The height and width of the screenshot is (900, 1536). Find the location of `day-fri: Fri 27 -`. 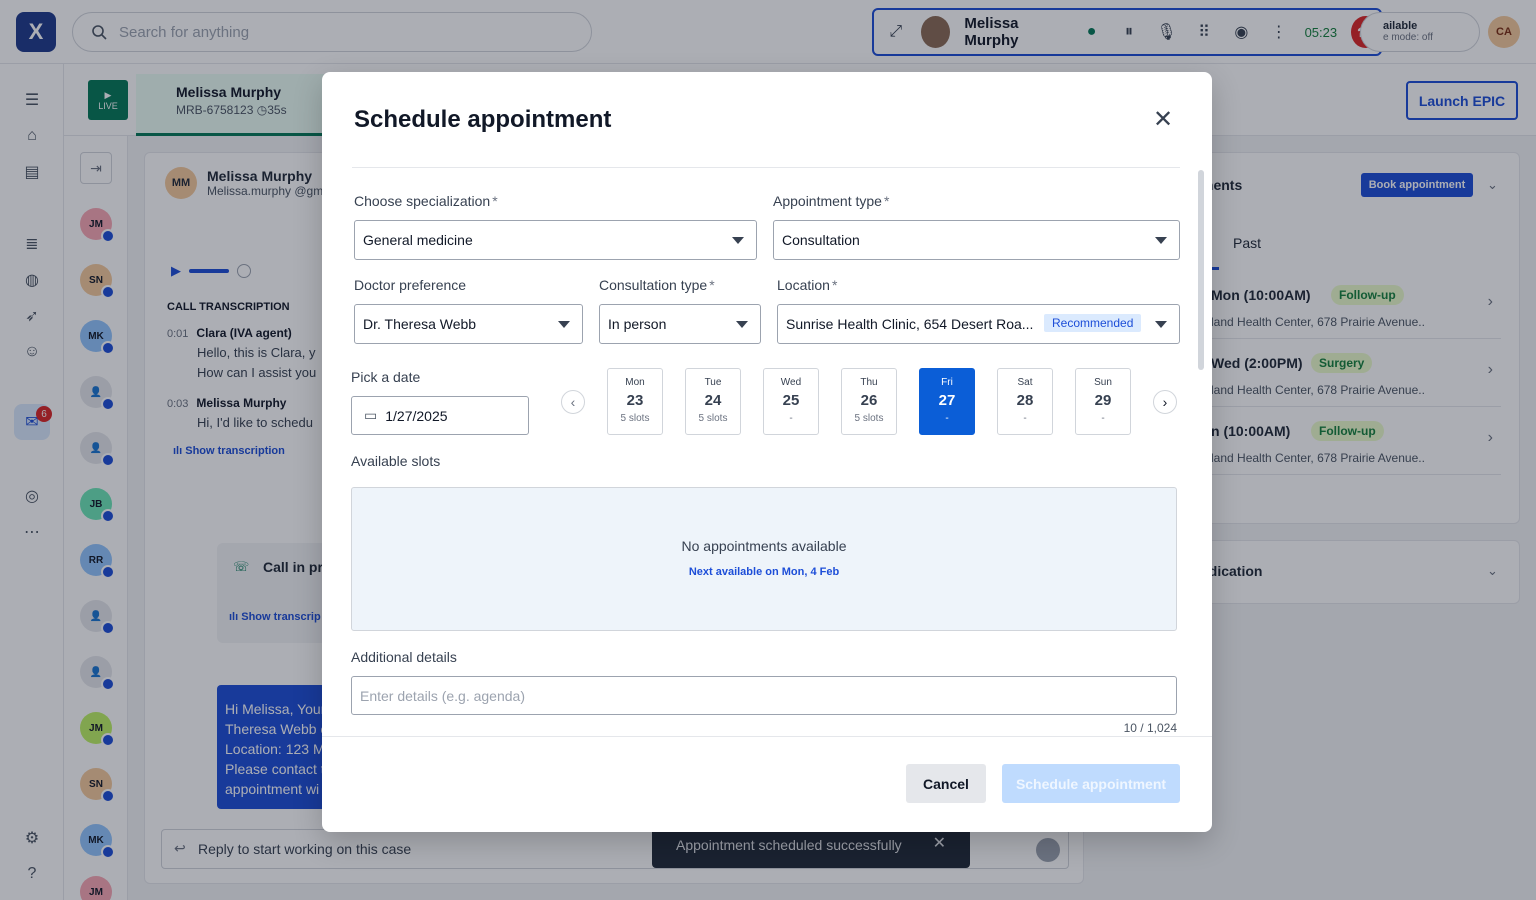

day-fri: Fri 27 - is located at coordinates (947, 401).